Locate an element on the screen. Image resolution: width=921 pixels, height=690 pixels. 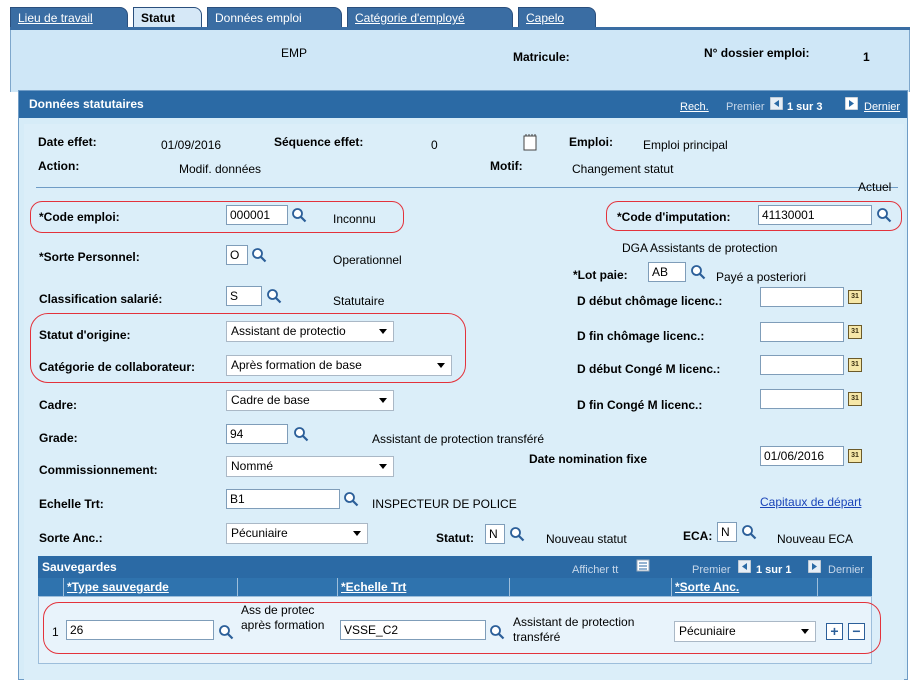
sorte-personnel-input is located at coordinates (237, 255).